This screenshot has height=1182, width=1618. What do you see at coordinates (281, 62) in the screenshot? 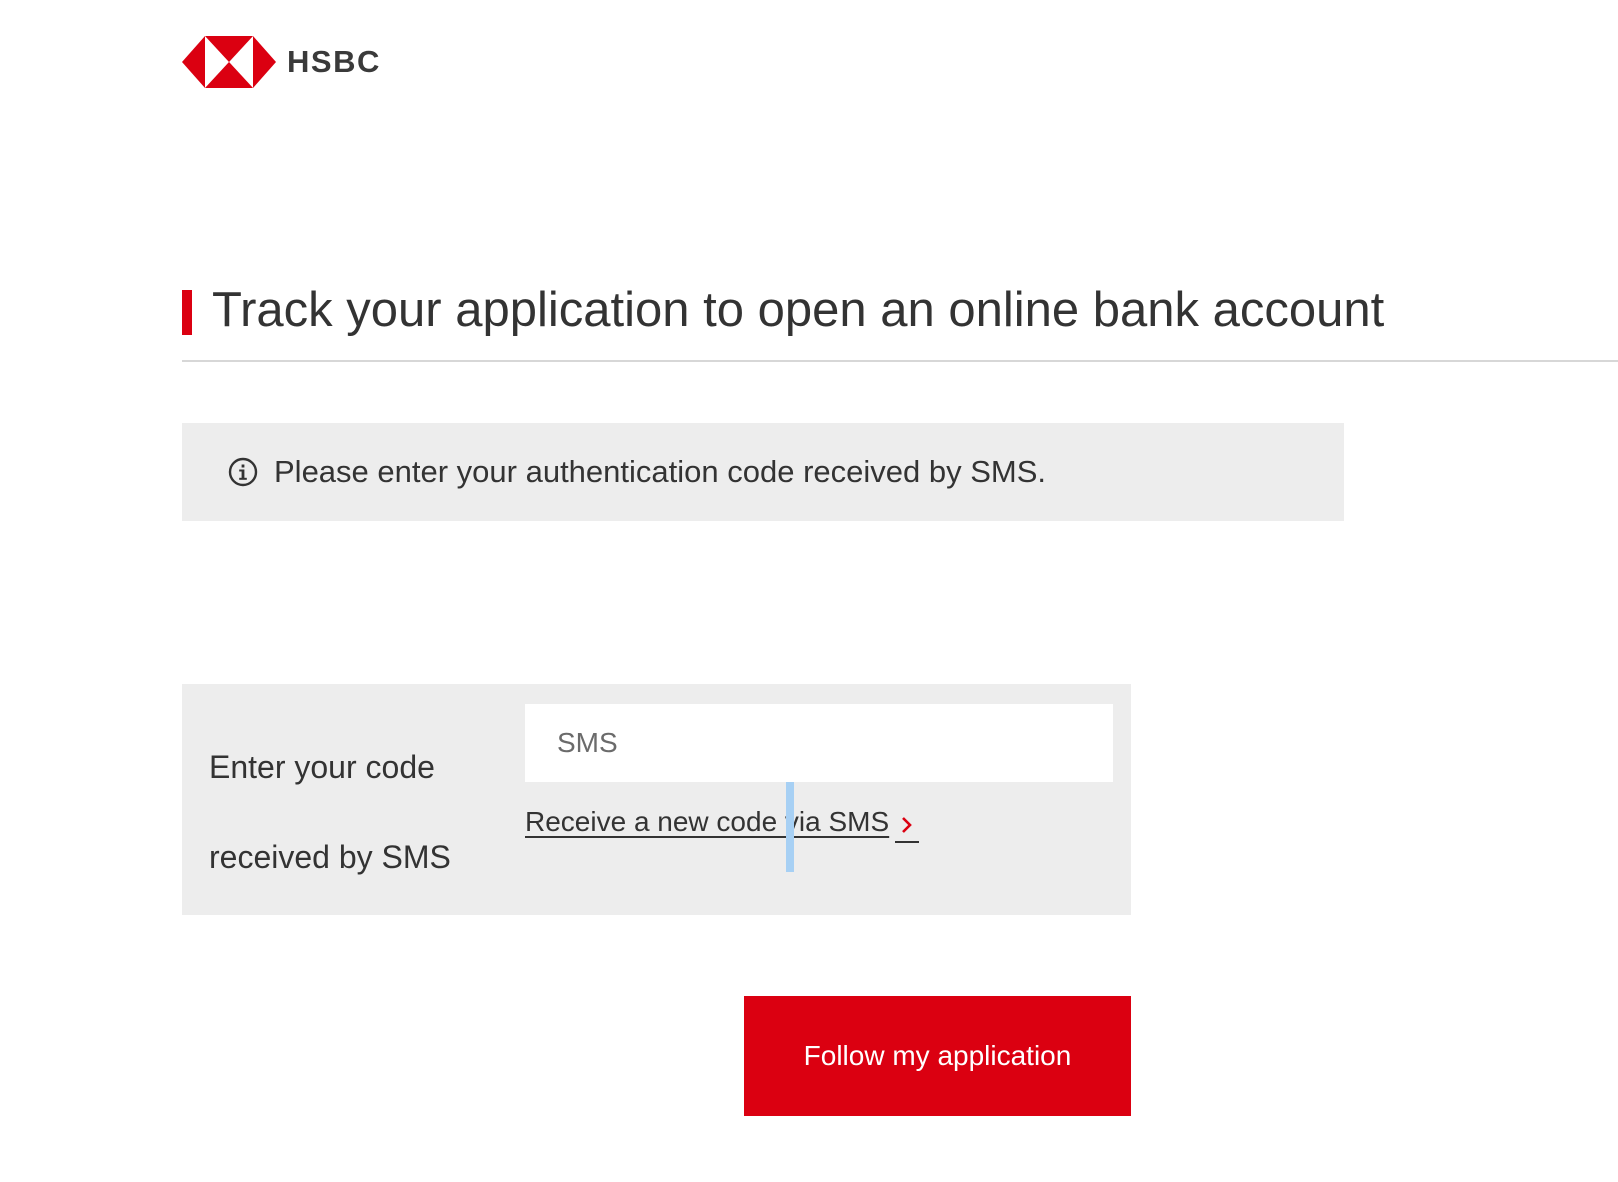
I see `hsbc-logo: HSBC` at bounding box center [281, 62].